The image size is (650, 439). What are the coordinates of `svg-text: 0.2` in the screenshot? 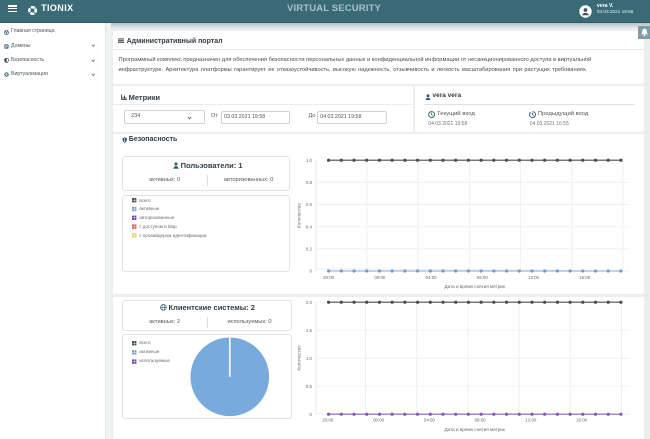 It's located at (309, 249).